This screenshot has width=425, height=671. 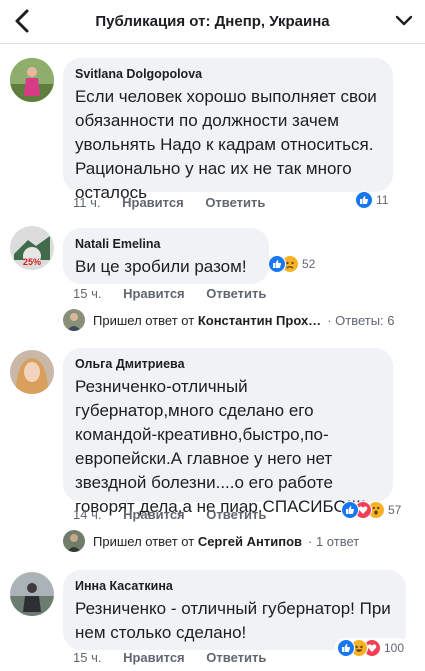 I want to click on comment-author: Natali Emelina, so click(x=166, y=244).